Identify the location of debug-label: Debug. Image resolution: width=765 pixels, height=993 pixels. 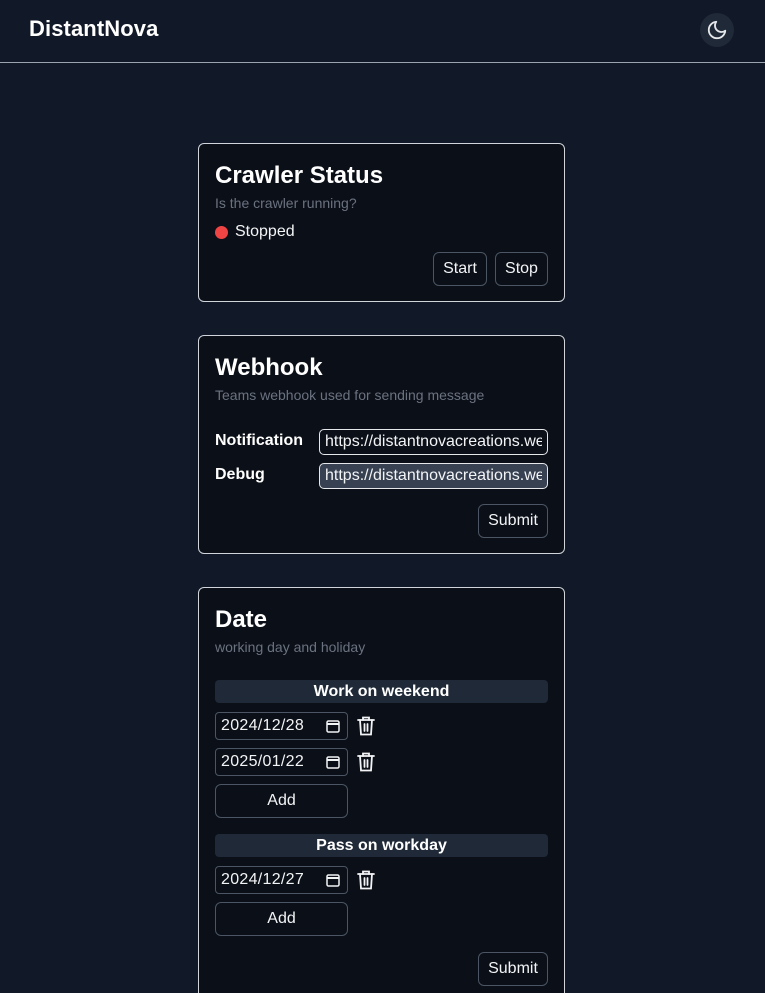
(240, 474).